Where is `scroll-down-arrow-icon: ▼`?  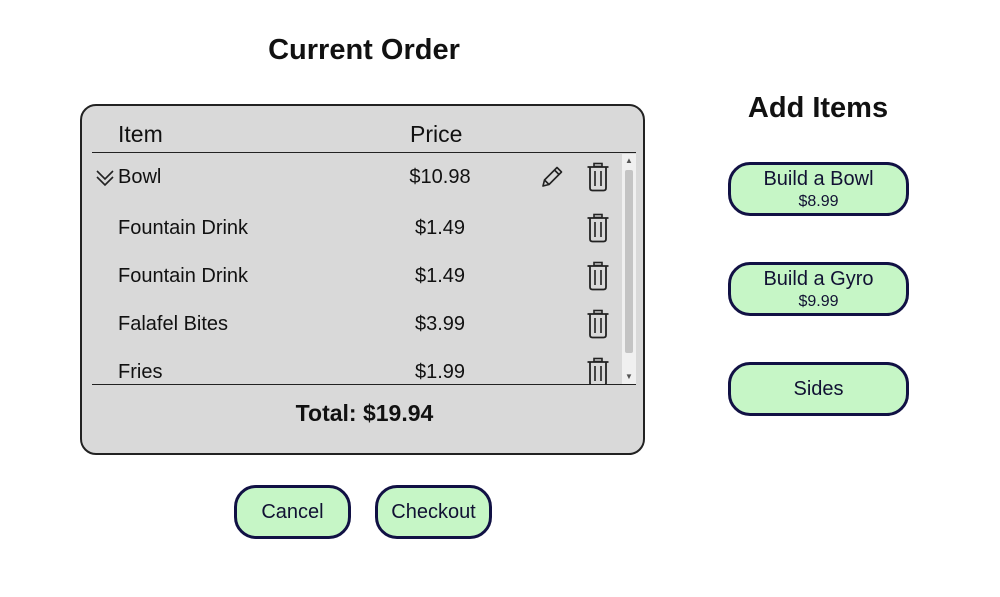 scroll-down-arrow-icon: ▼ is located at coordinates (629, 377).